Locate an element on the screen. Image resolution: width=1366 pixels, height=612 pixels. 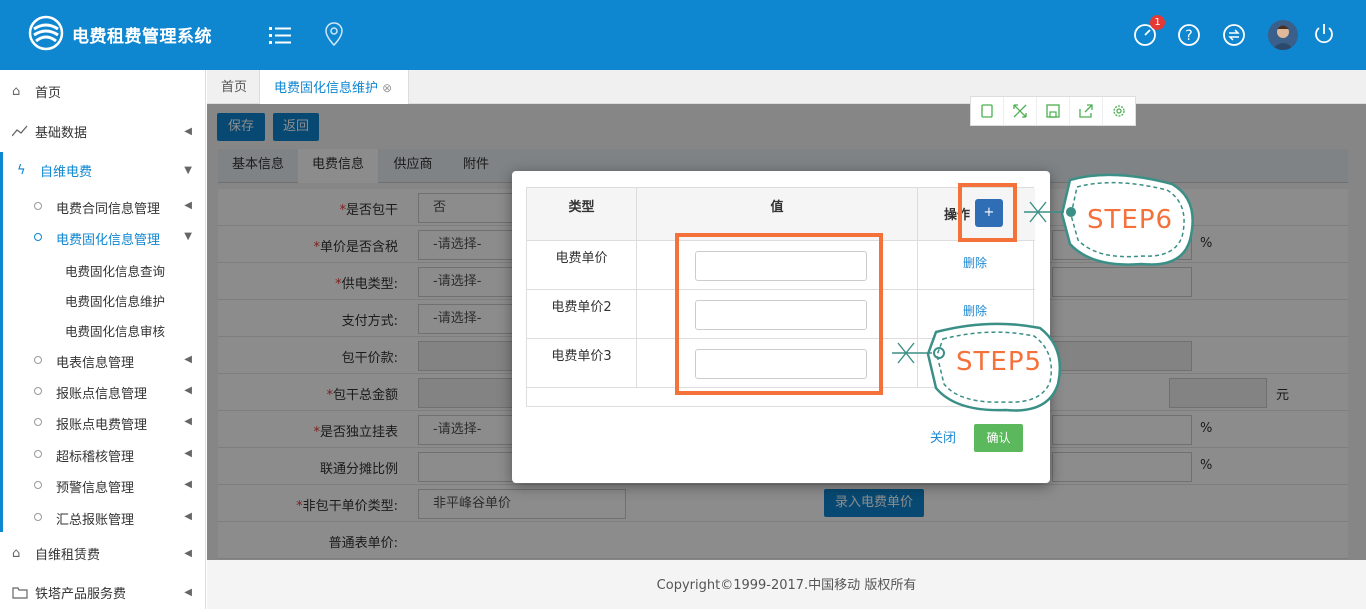
mobile-icon is located at coordinates (987, 111).